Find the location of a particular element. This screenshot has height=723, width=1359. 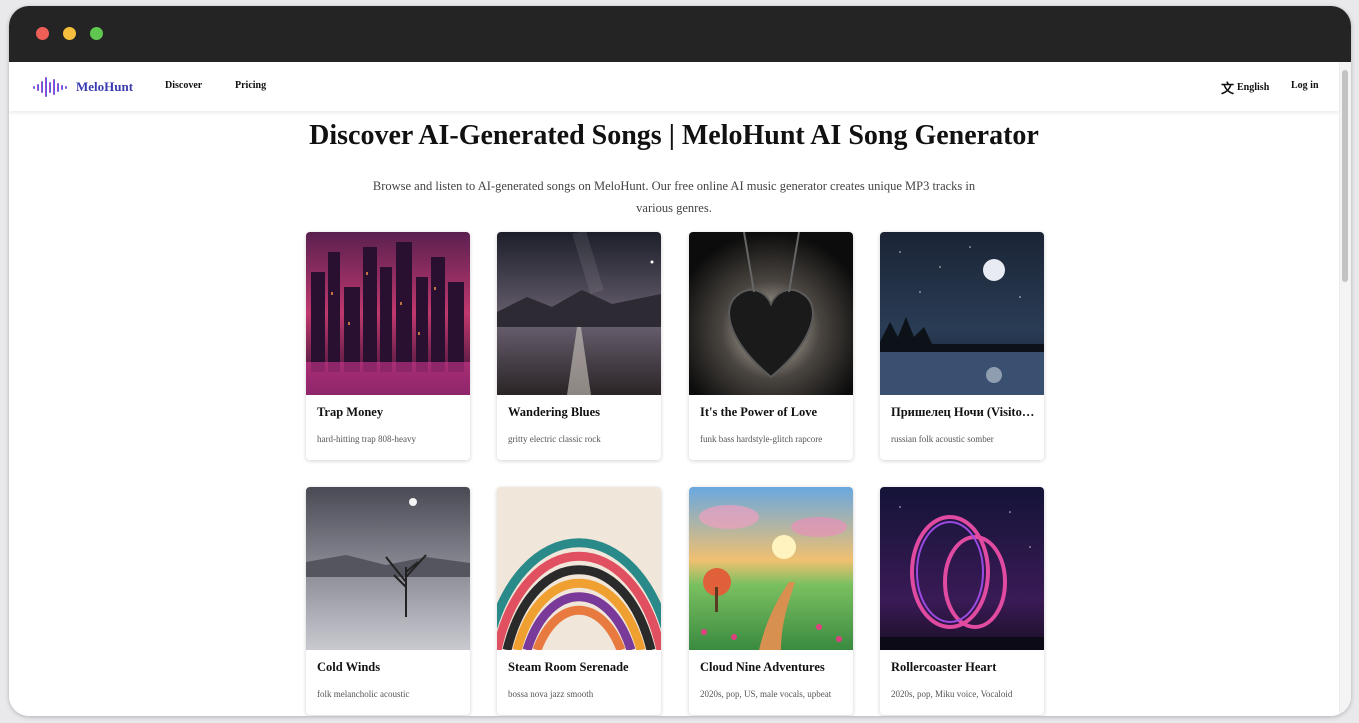

song-tags: bossa nova jazz smooth is located at coordinates (551, 694).